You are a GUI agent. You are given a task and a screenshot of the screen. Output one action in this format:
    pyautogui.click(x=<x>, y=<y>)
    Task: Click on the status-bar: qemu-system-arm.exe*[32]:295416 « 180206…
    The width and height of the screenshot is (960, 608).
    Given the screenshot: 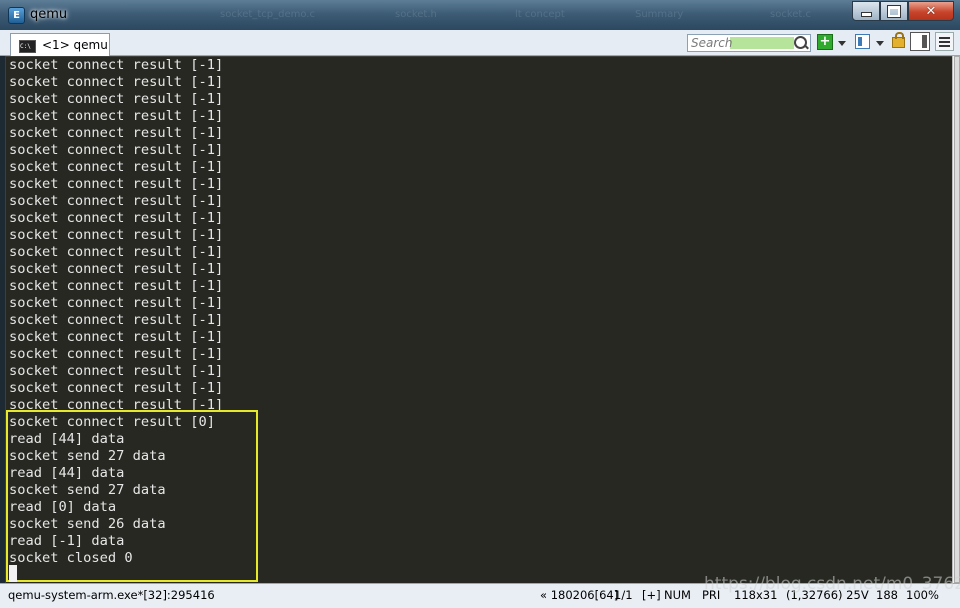 What is the action you would take?
    pyautogui.click(x=480, y=595)
    